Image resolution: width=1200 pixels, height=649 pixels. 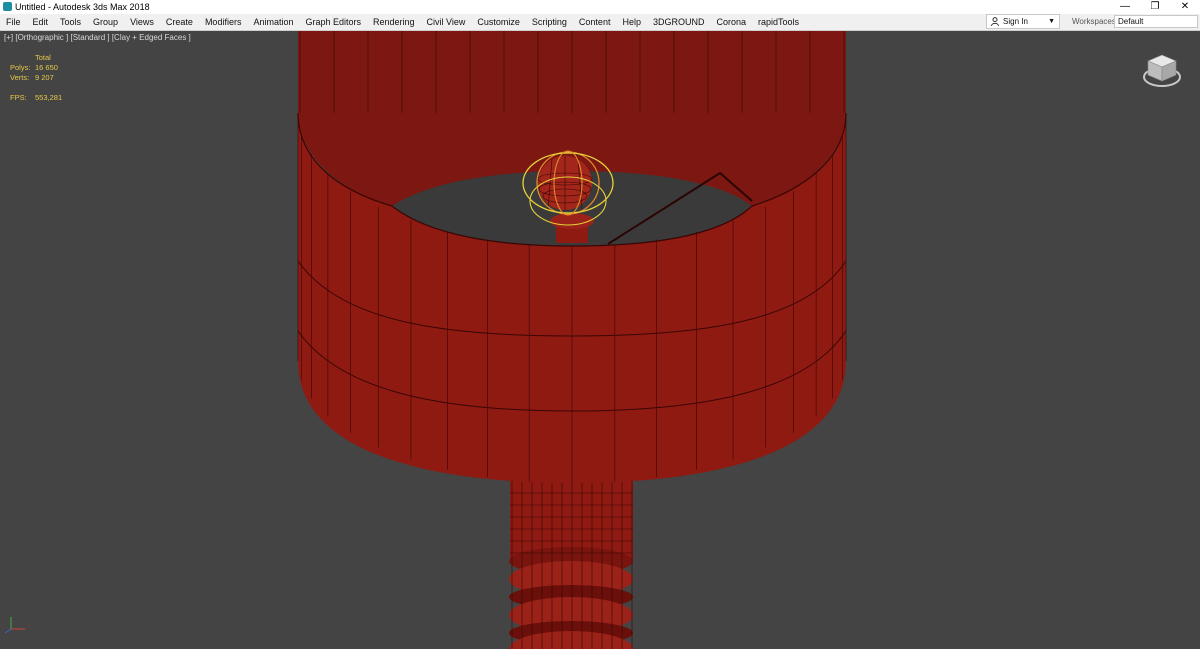 What do you see at coordinates (498, 22) in the screenshot?
I see `menu-customize: Customize` at bounding box center [498, 22].